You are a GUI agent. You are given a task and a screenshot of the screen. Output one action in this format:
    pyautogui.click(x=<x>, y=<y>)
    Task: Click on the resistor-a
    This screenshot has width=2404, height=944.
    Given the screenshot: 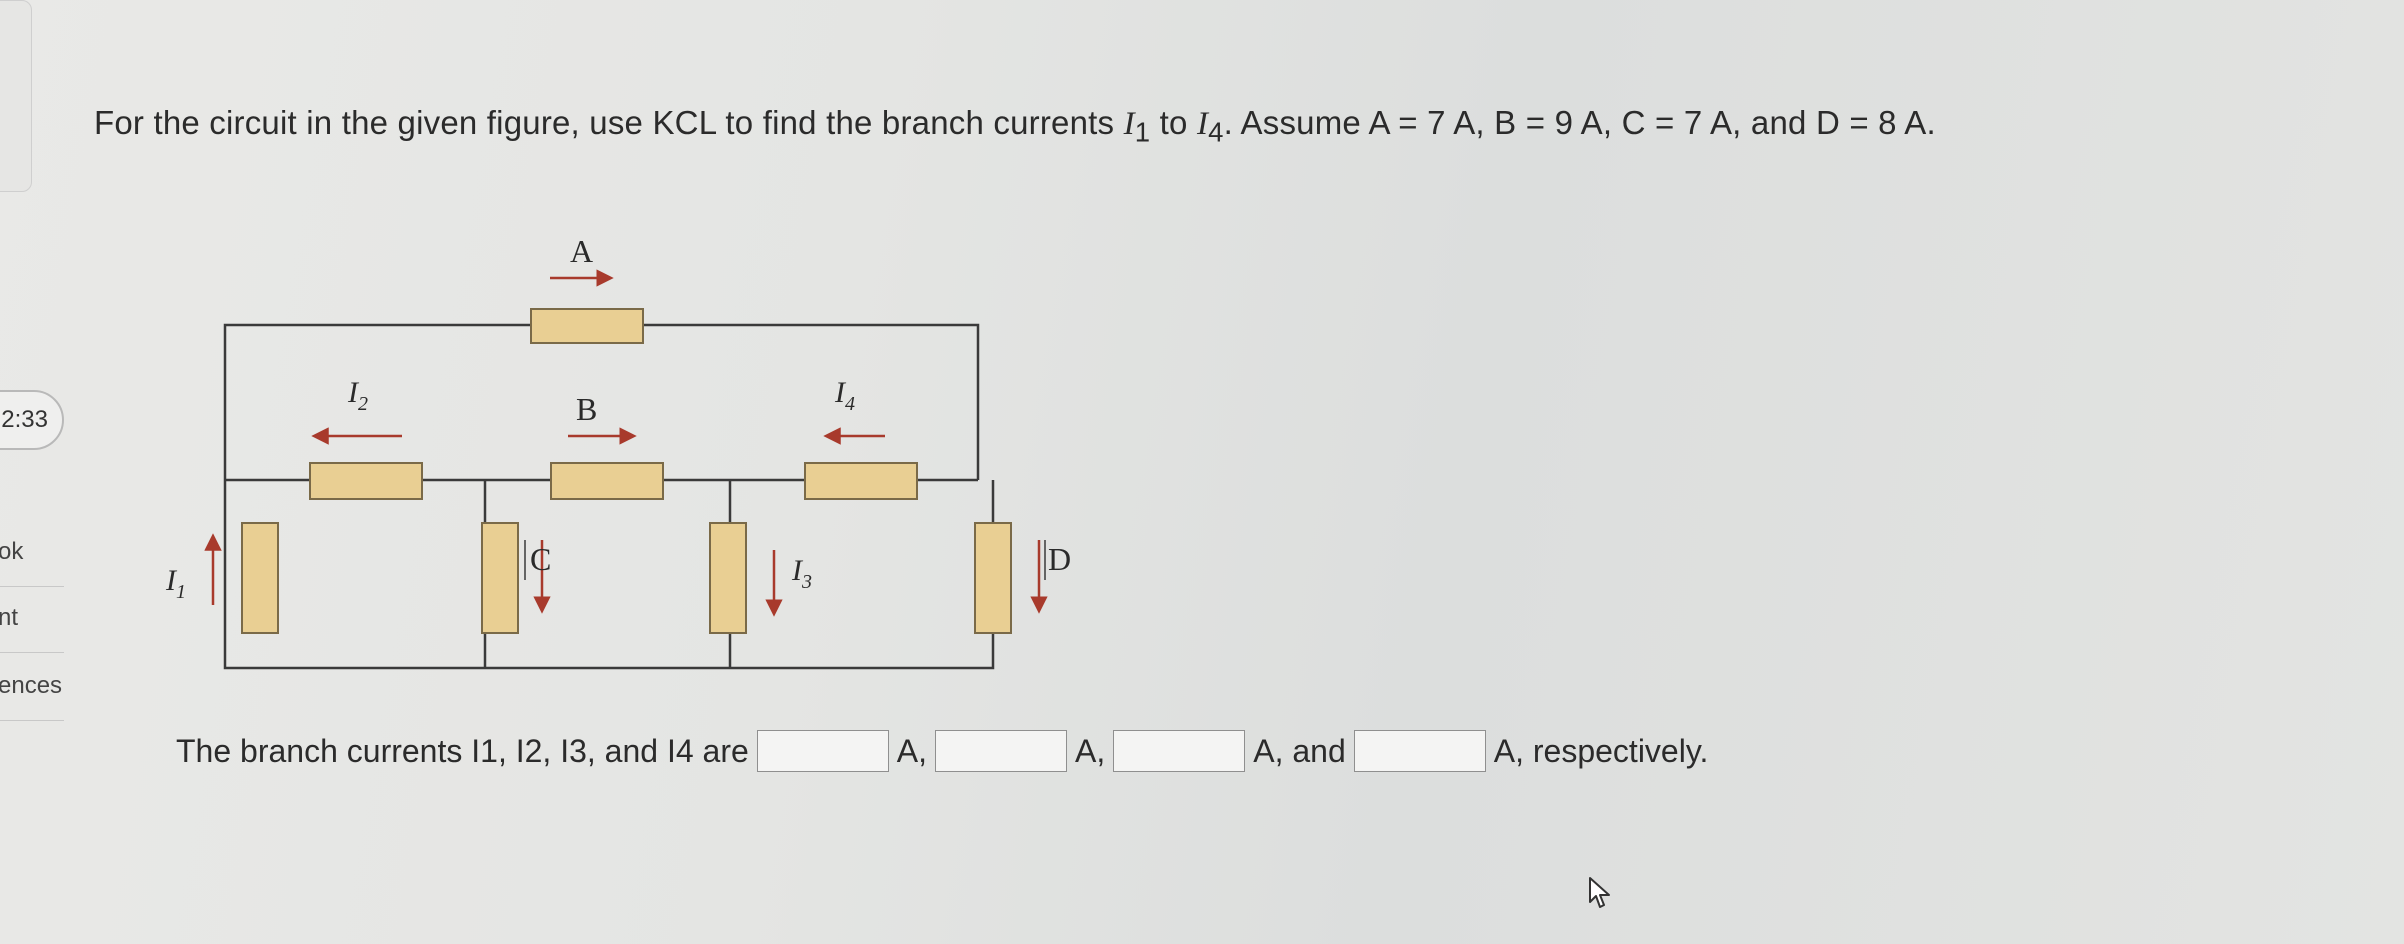 What is the action you would take?
    pyautogui.click(x=587, y=326)
    